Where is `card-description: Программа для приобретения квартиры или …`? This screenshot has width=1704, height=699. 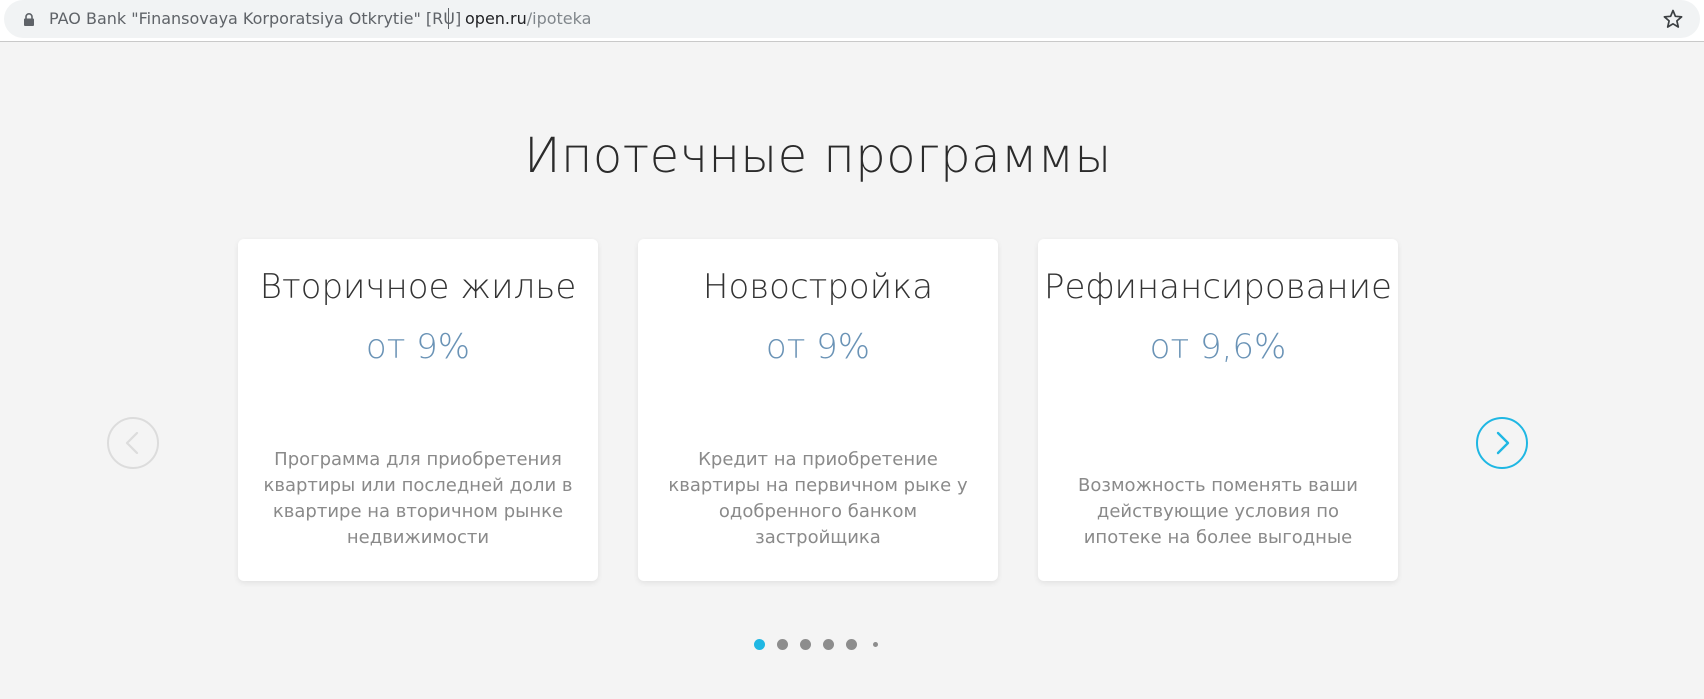 card-description: Программа для приобретения квартиры или … is located at coordinates (418, 498).